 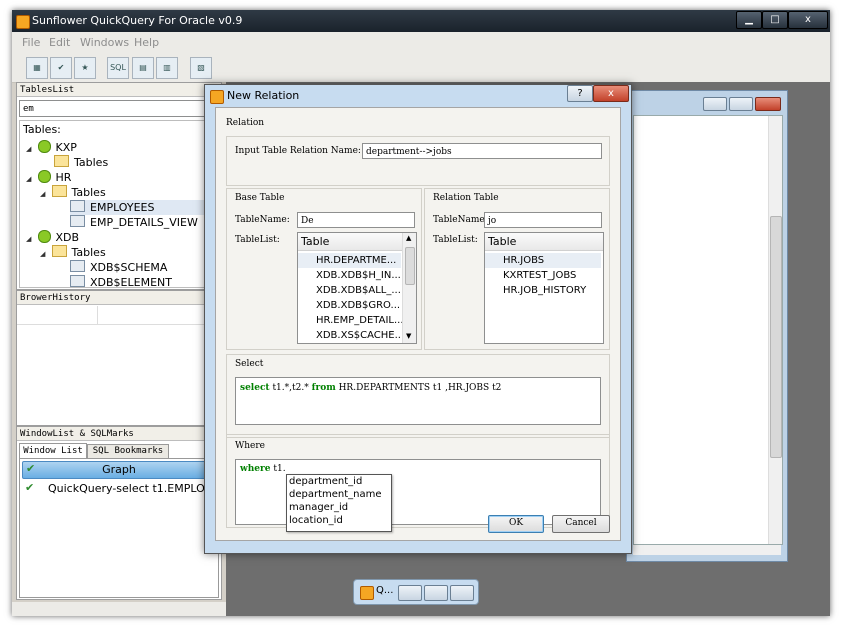 I want to click on tree-node-xdb: ◢ XDB, so click(x=52, y=237).